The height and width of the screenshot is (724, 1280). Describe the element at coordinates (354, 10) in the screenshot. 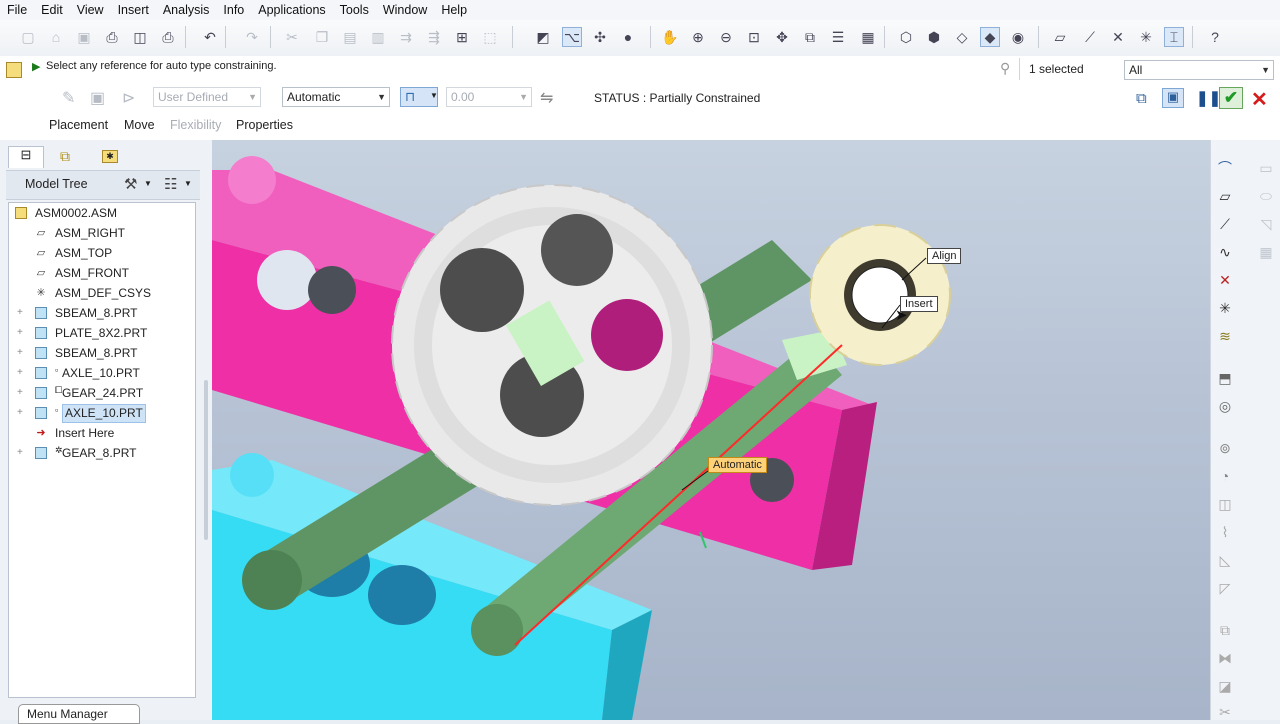

I see `menu-tools: Tools` at that location.